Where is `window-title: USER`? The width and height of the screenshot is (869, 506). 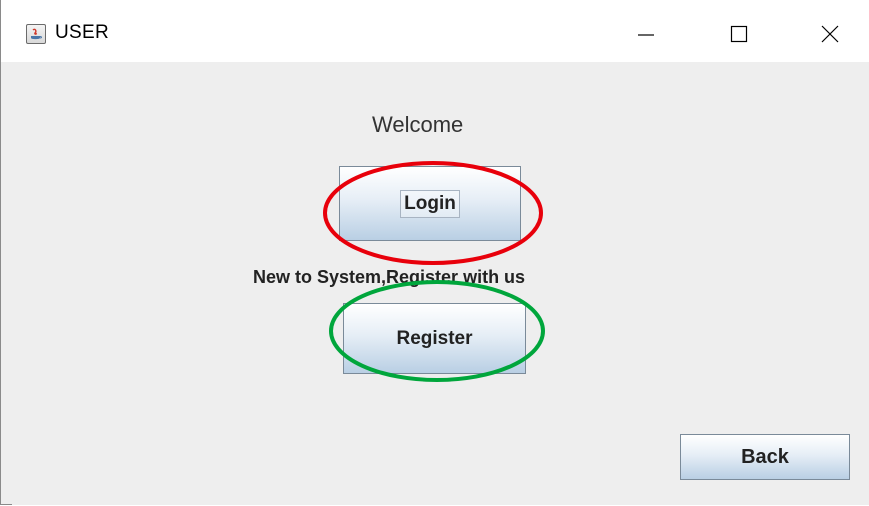 window-title: USER is located at coordinates (82, 32).